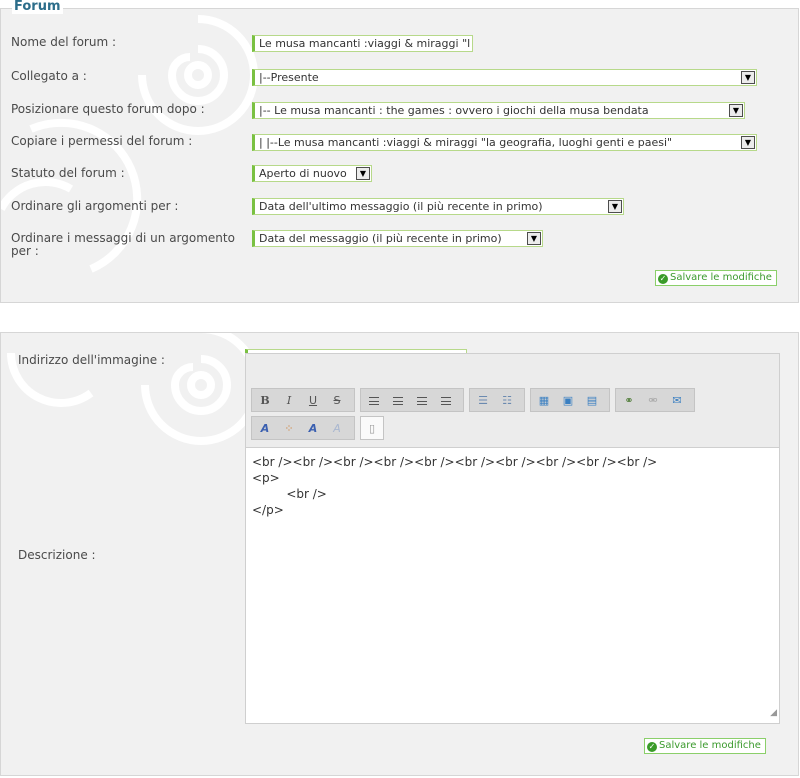 The width and height of the screenshot is (800, 778). I want to click on forum-name-label: Nome del forum :, so click(64, 42).